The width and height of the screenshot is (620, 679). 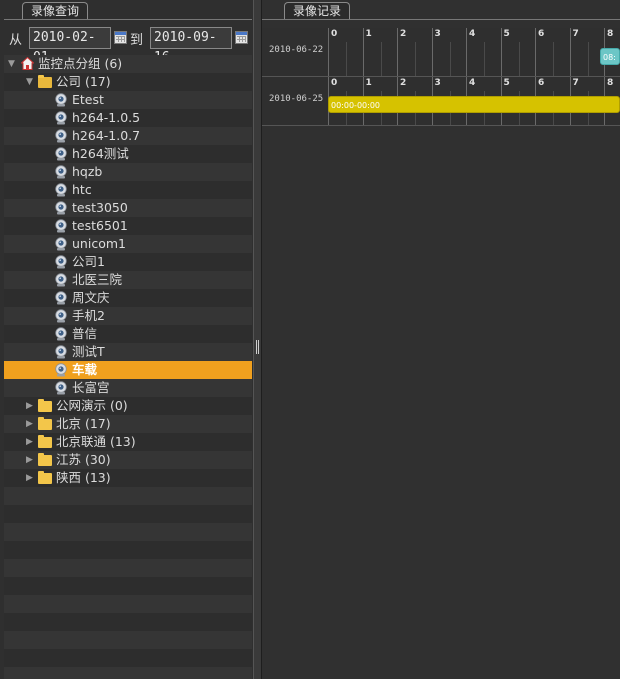 I want to click on tree-group-item: ▶ 北京联通 (13), so click(x=128, y=442).